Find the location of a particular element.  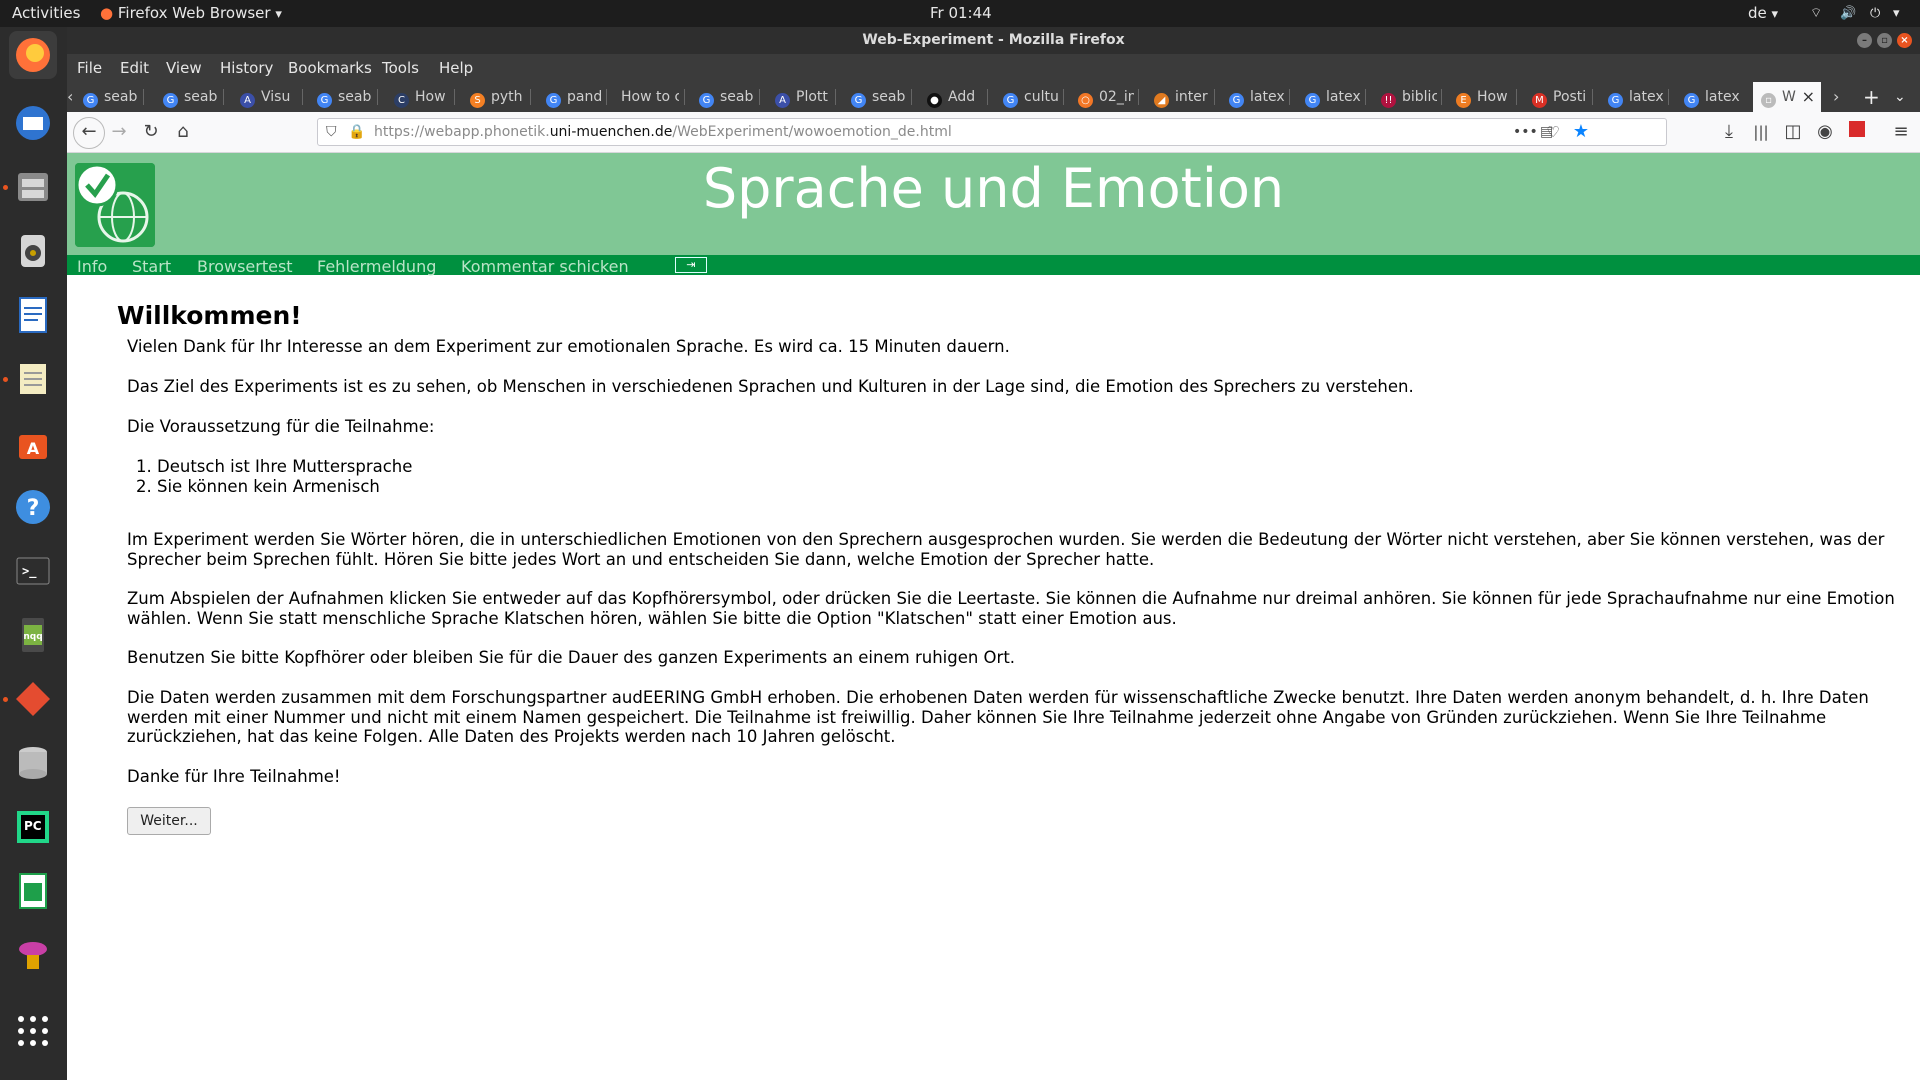

close-tab-icon: × is located at coordinates (1808, 97).